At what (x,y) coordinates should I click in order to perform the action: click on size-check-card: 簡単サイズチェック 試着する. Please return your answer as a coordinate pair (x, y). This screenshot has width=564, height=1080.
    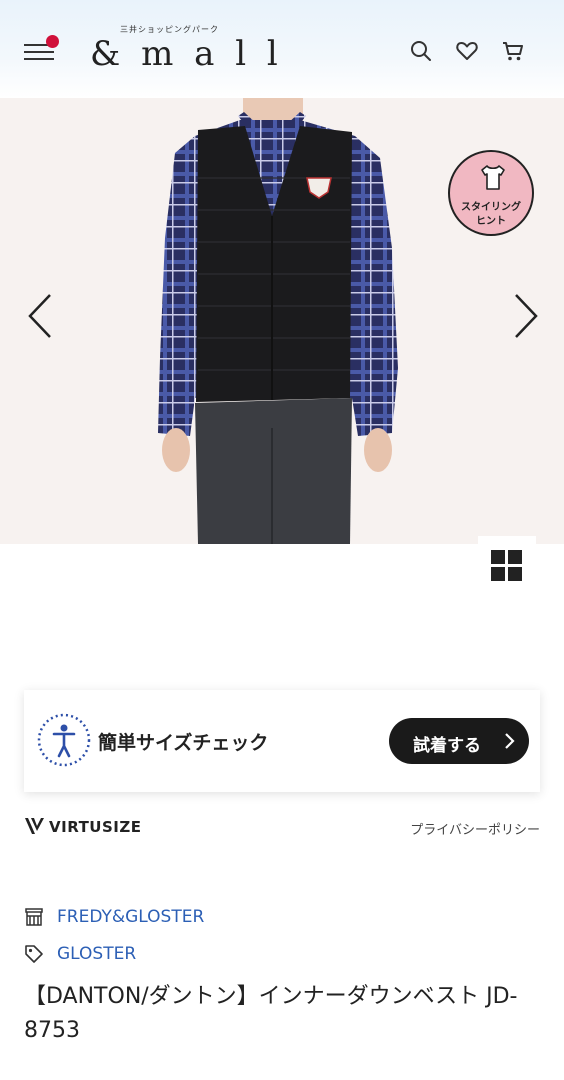
    Looking at the image, I should click on (282, 741).